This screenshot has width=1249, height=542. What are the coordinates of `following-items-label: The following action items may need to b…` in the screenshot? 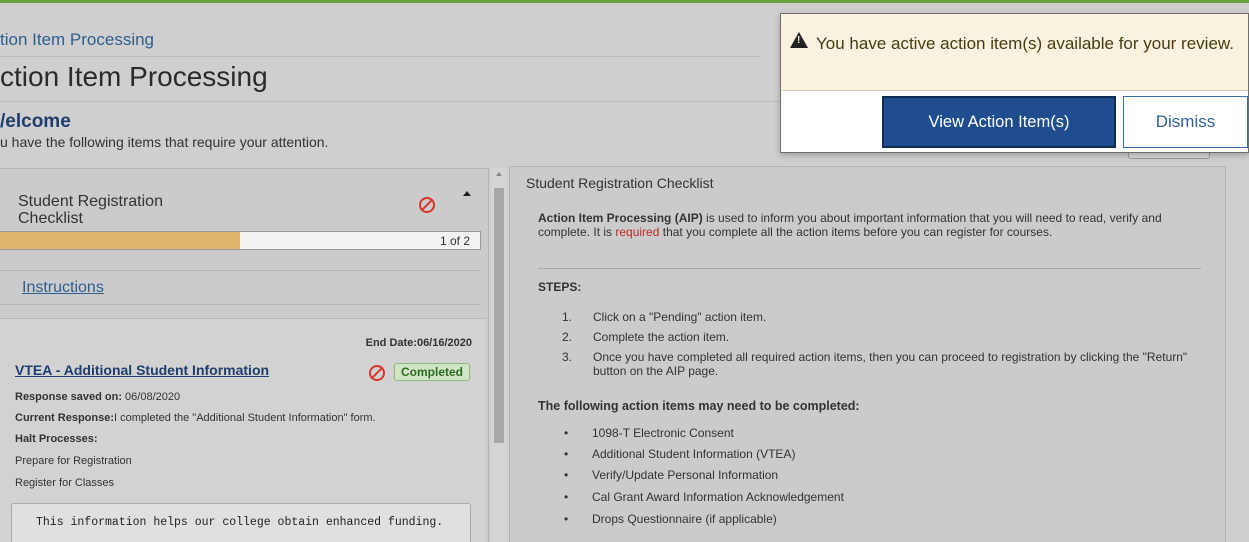 It's located at (699, 406).